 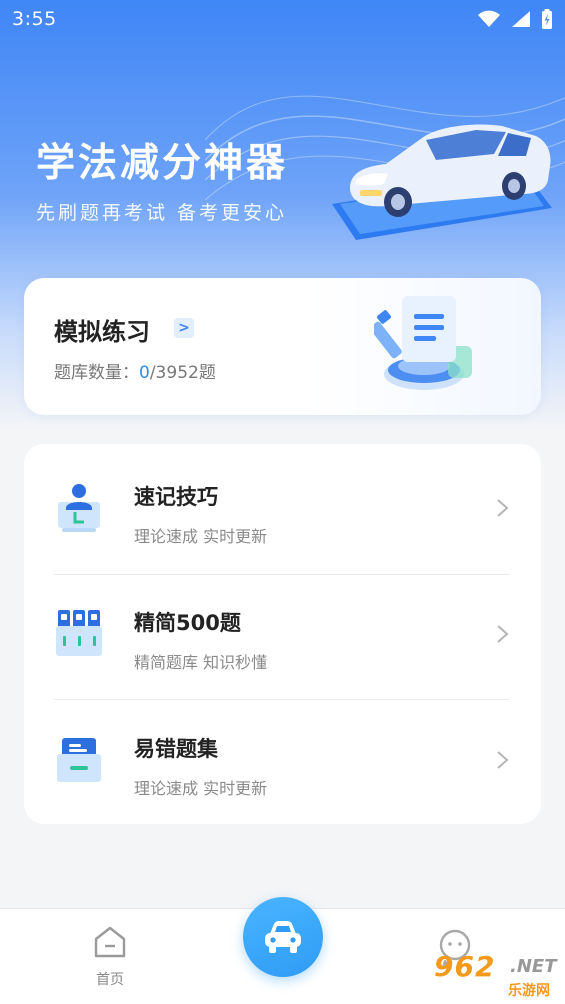 What do you see at coordinates (79, 508) in the screenshot?
I see `person-monitor-icon` at bounding box center [79, 508].